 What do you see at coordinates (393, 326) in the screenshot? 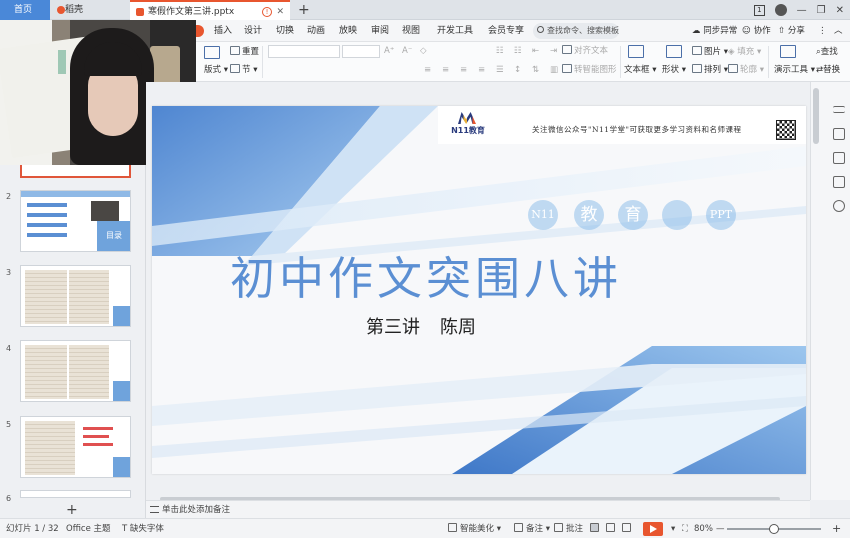
I see `slide-subtitle: 第三讲` at bounding box center [393, 326].